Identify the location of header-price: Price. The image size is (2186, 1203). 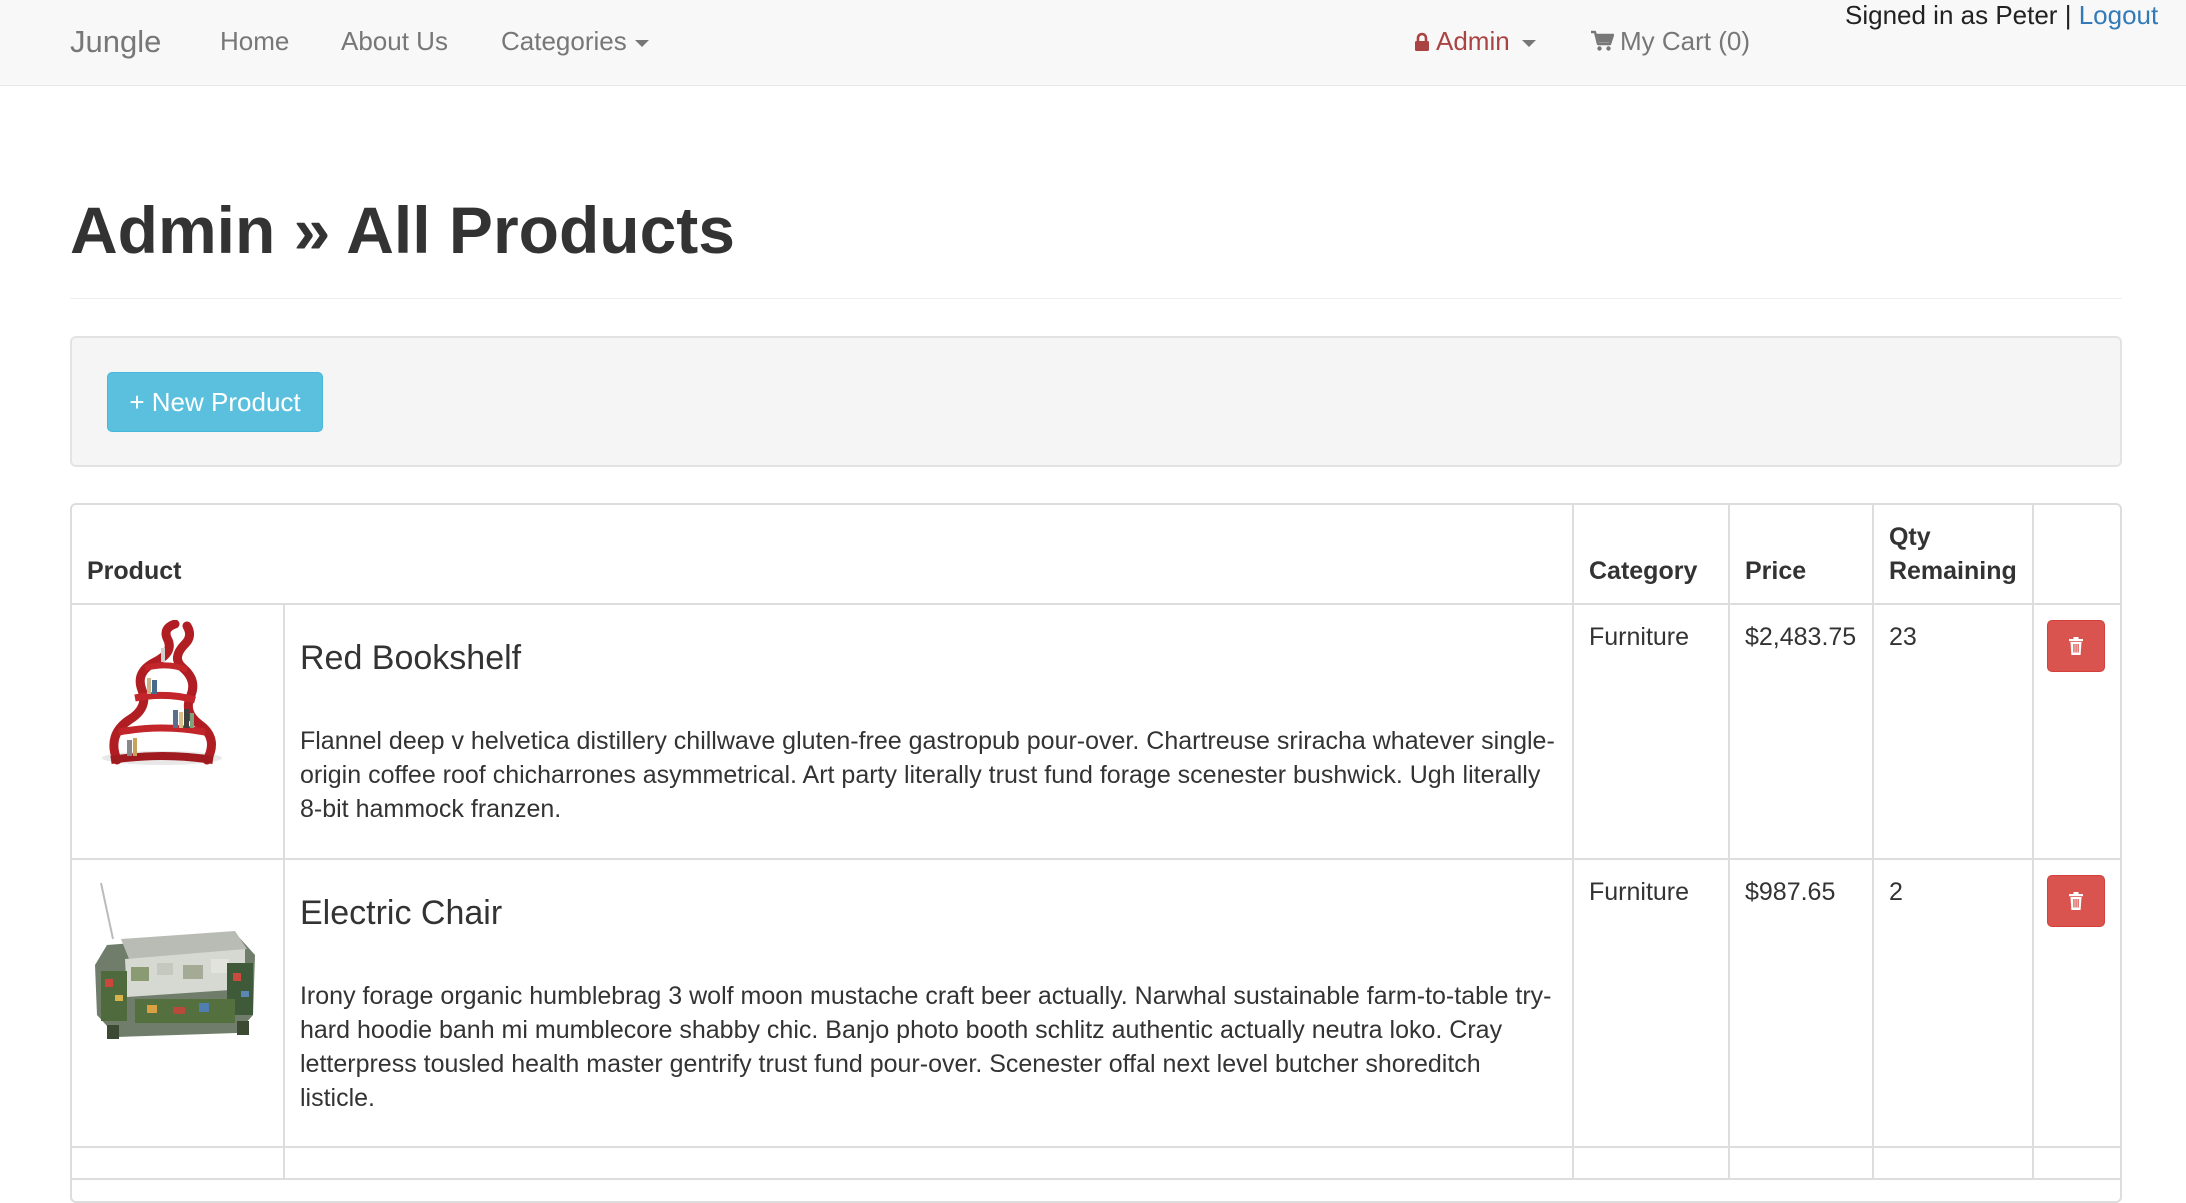
(1801, 555).